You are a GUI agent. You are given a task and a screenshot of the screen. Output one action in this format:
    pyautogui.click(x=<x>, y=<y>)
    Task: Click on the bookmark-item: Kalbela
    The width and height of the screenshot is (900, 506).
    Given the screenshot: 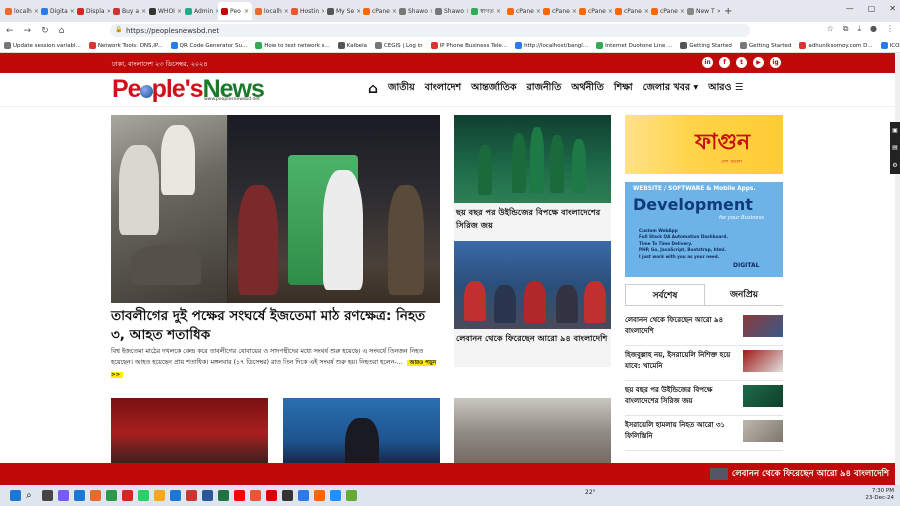 What is the action you would take?
    pyautogui.click(x=352, y=45)
    